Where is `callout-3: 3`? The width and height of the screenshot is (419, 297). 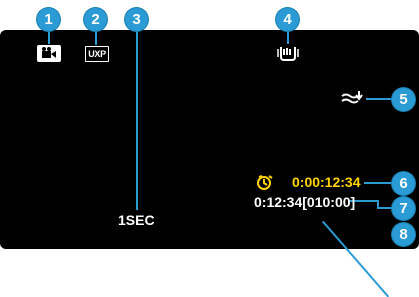 callout-3: 3 is located at coordinates (136, 19).